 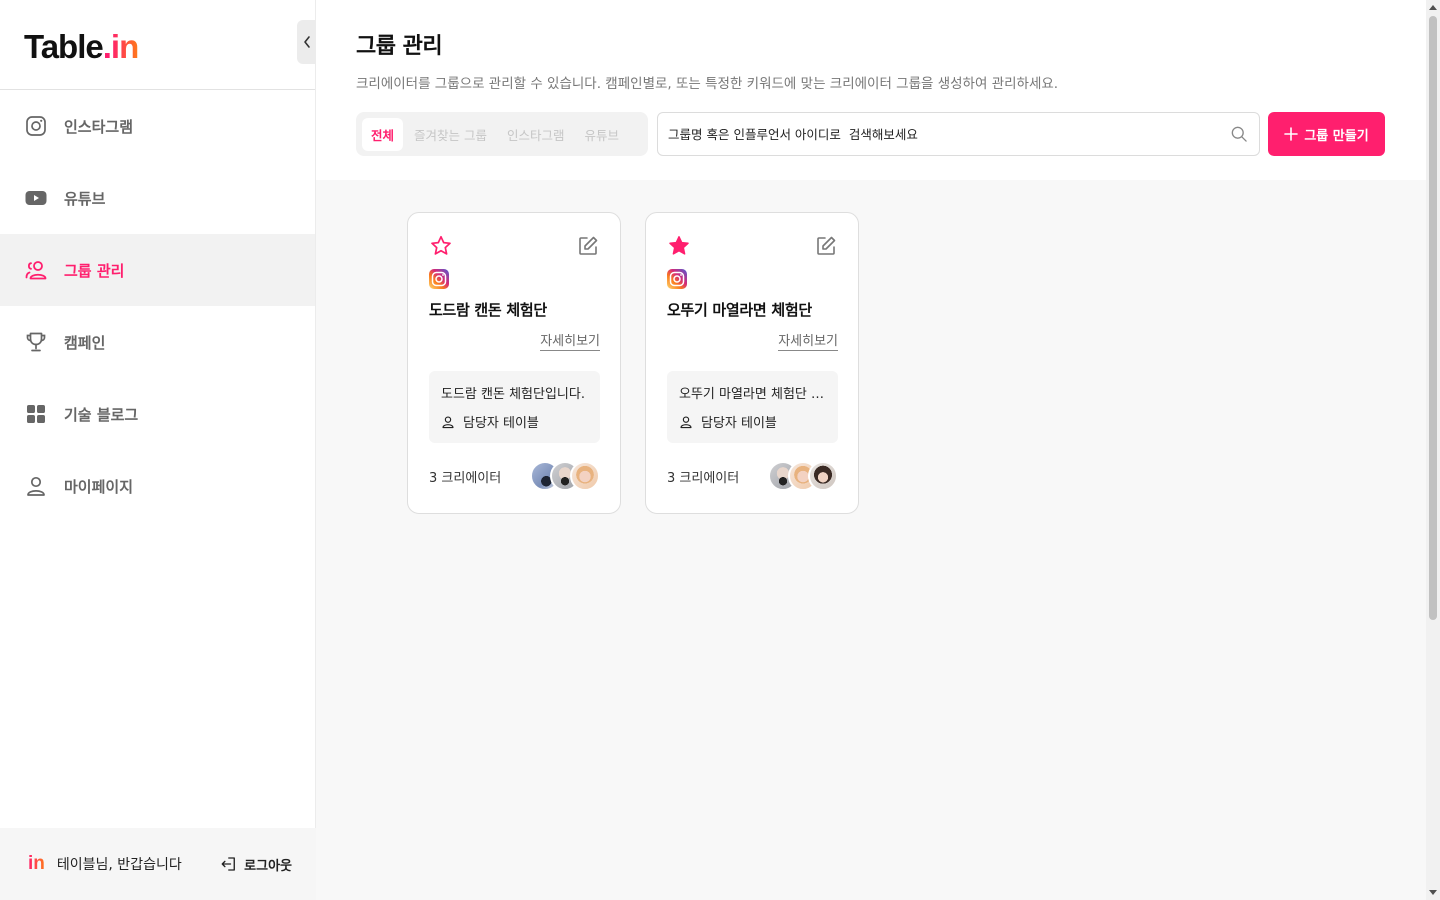 What do you see at coordinates (157, 126) in the screenshot?
I see `sidebar-item-instagram: 인스타그램` at bounding box center [157, 126].